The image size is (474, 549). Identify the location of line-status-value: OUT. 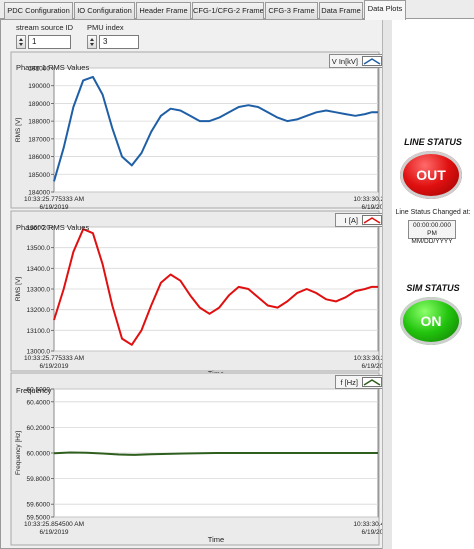
(431, 175).